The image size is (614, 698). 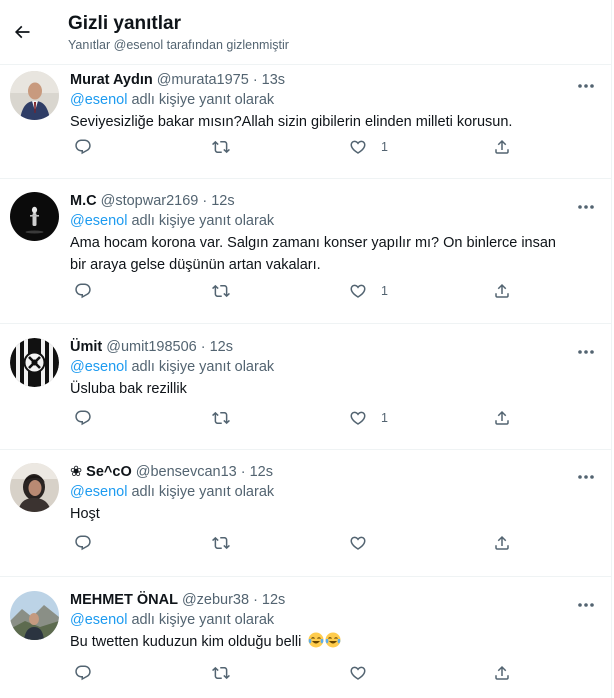 I want to click on author-handle: @murata1975, so click(x=203, y=80).